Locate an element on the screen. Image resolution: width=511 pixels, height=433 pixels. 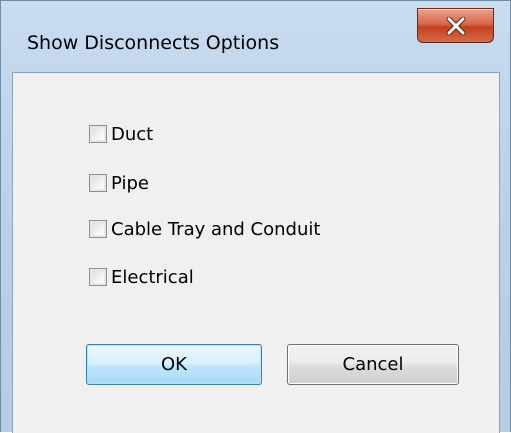
pipe-checkbox is located at coordinates (98, 183).